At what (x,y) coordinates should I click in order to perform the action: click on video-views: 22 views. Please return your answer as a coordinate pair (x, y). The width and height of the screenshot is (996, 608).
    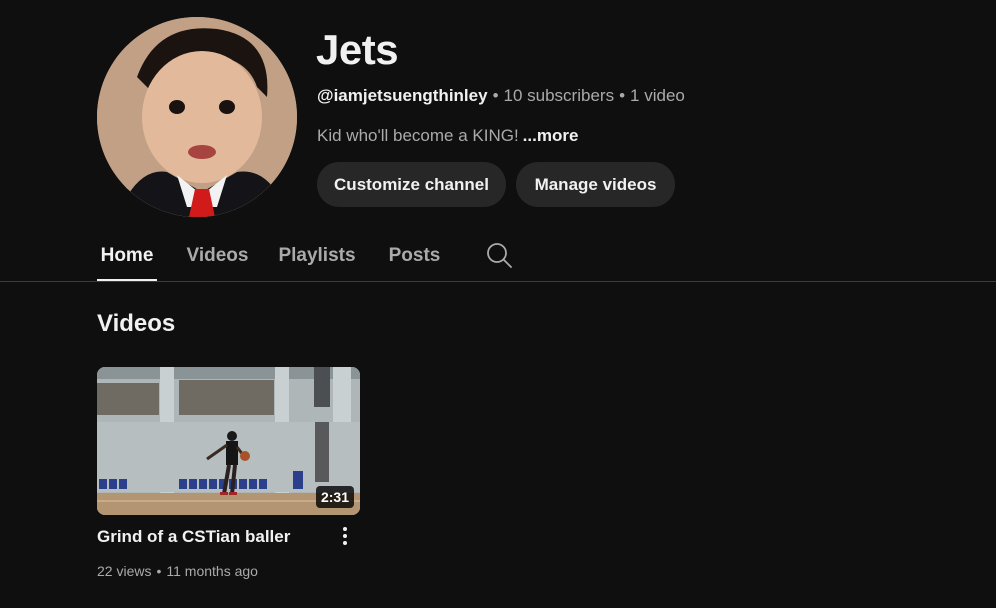
    Looking at the image, I should click on (124, 571).